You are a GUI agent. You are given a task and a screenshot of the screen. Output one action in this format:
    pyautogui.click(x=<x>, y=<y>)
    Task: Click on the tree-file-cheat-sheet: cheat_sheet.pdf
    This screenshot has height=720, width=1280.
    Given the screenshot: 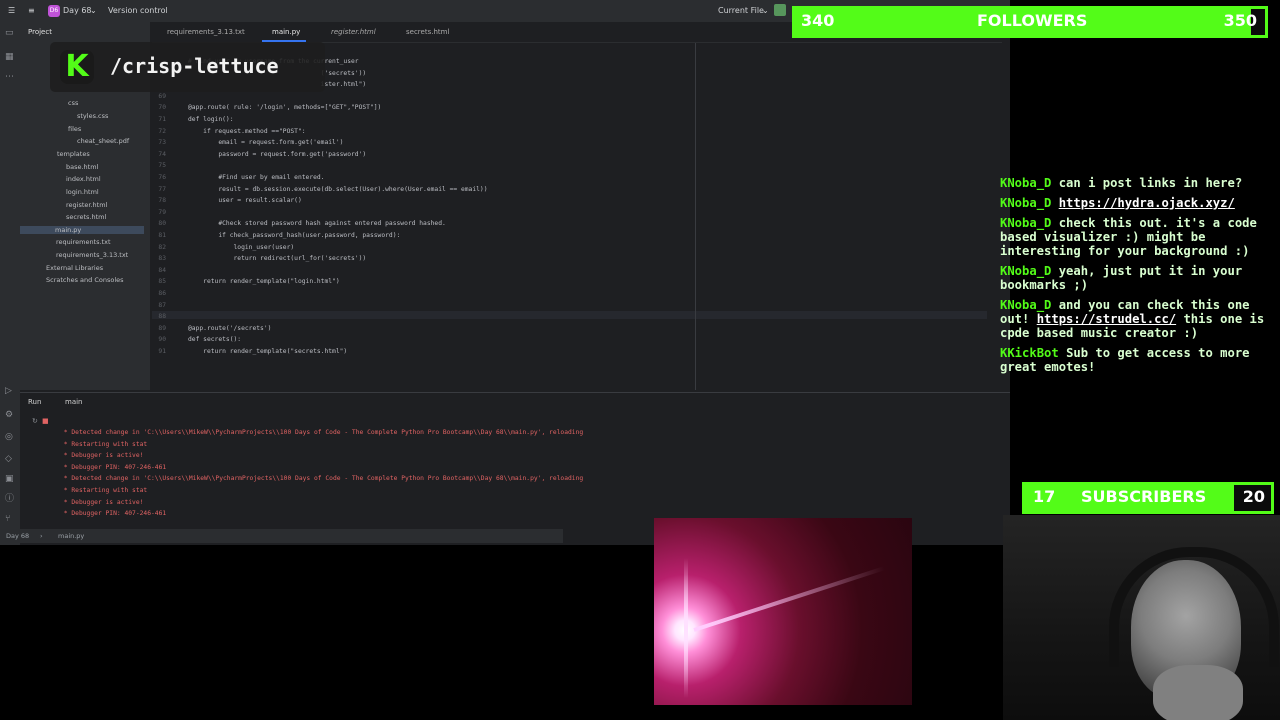 What is the action you would take?
    pyautogui.click(x=103, y=141)
    